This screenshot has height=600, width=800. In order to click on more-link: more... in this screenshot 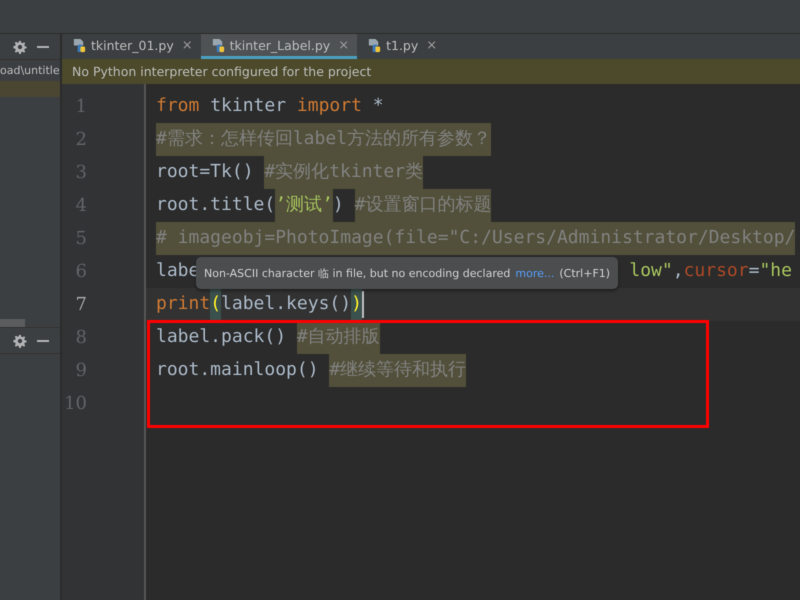, I will do `click(534, 273)`.